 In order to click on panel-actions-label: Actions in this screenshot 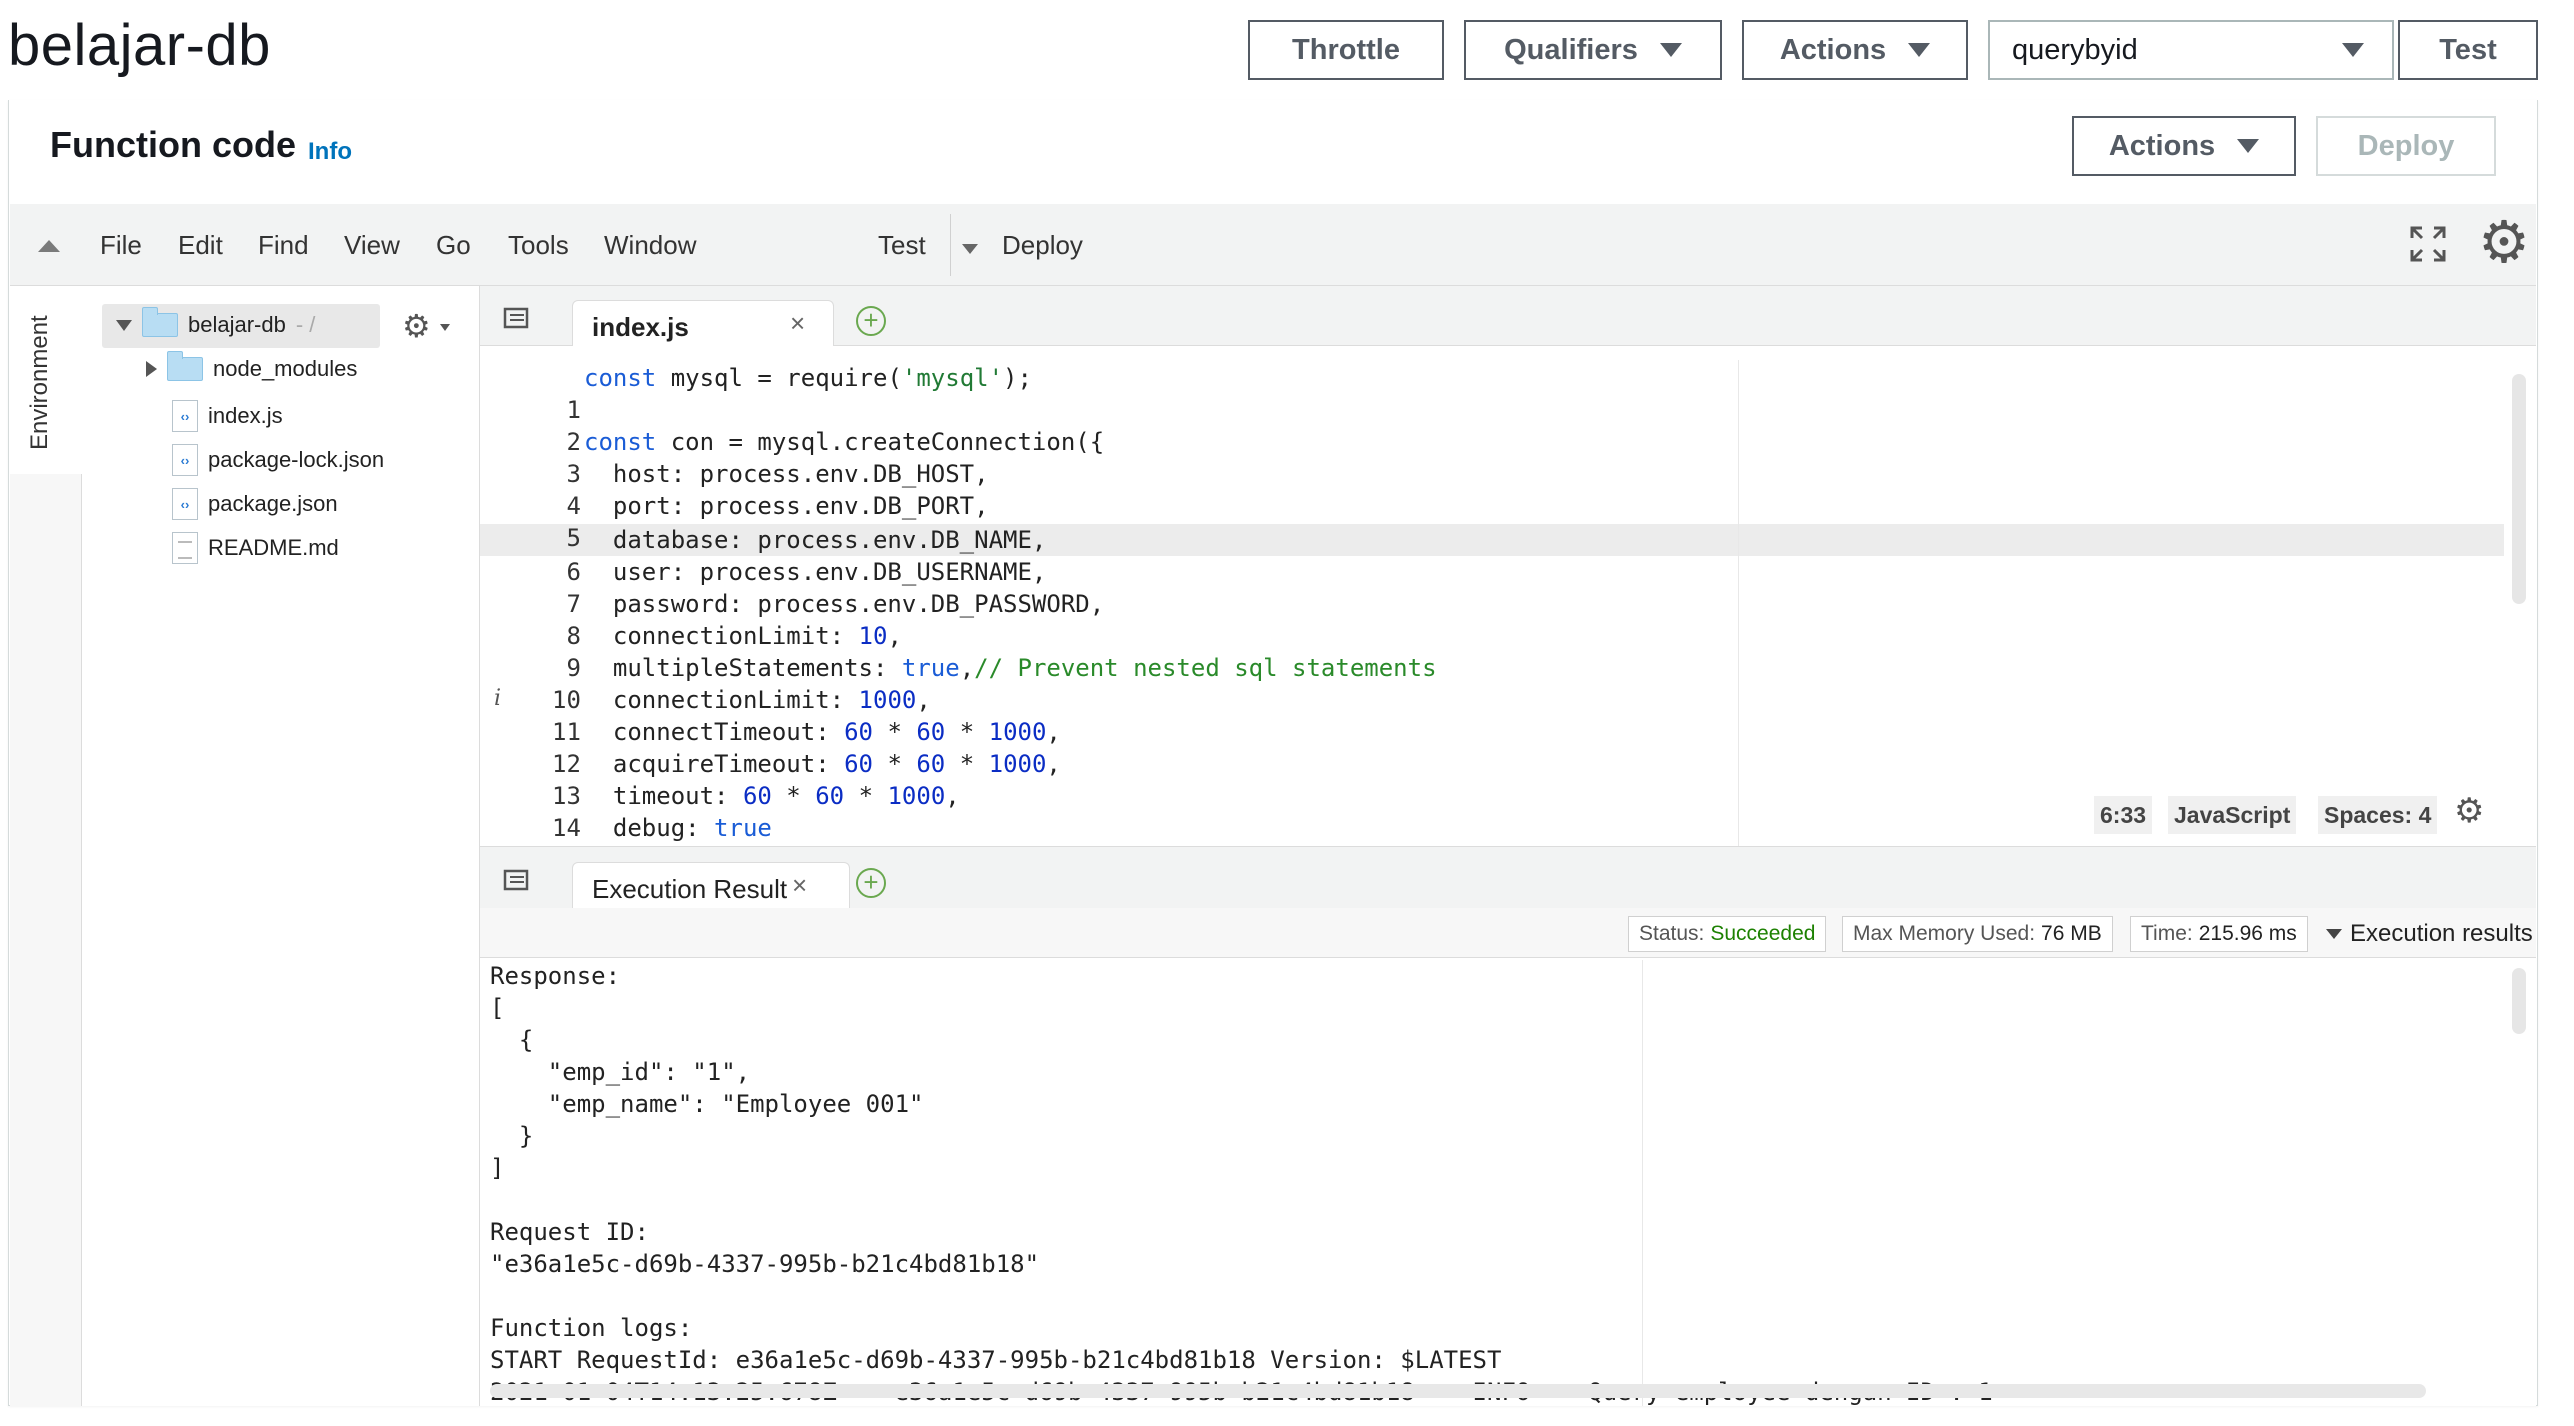, I will do `click(2162, 145)`.